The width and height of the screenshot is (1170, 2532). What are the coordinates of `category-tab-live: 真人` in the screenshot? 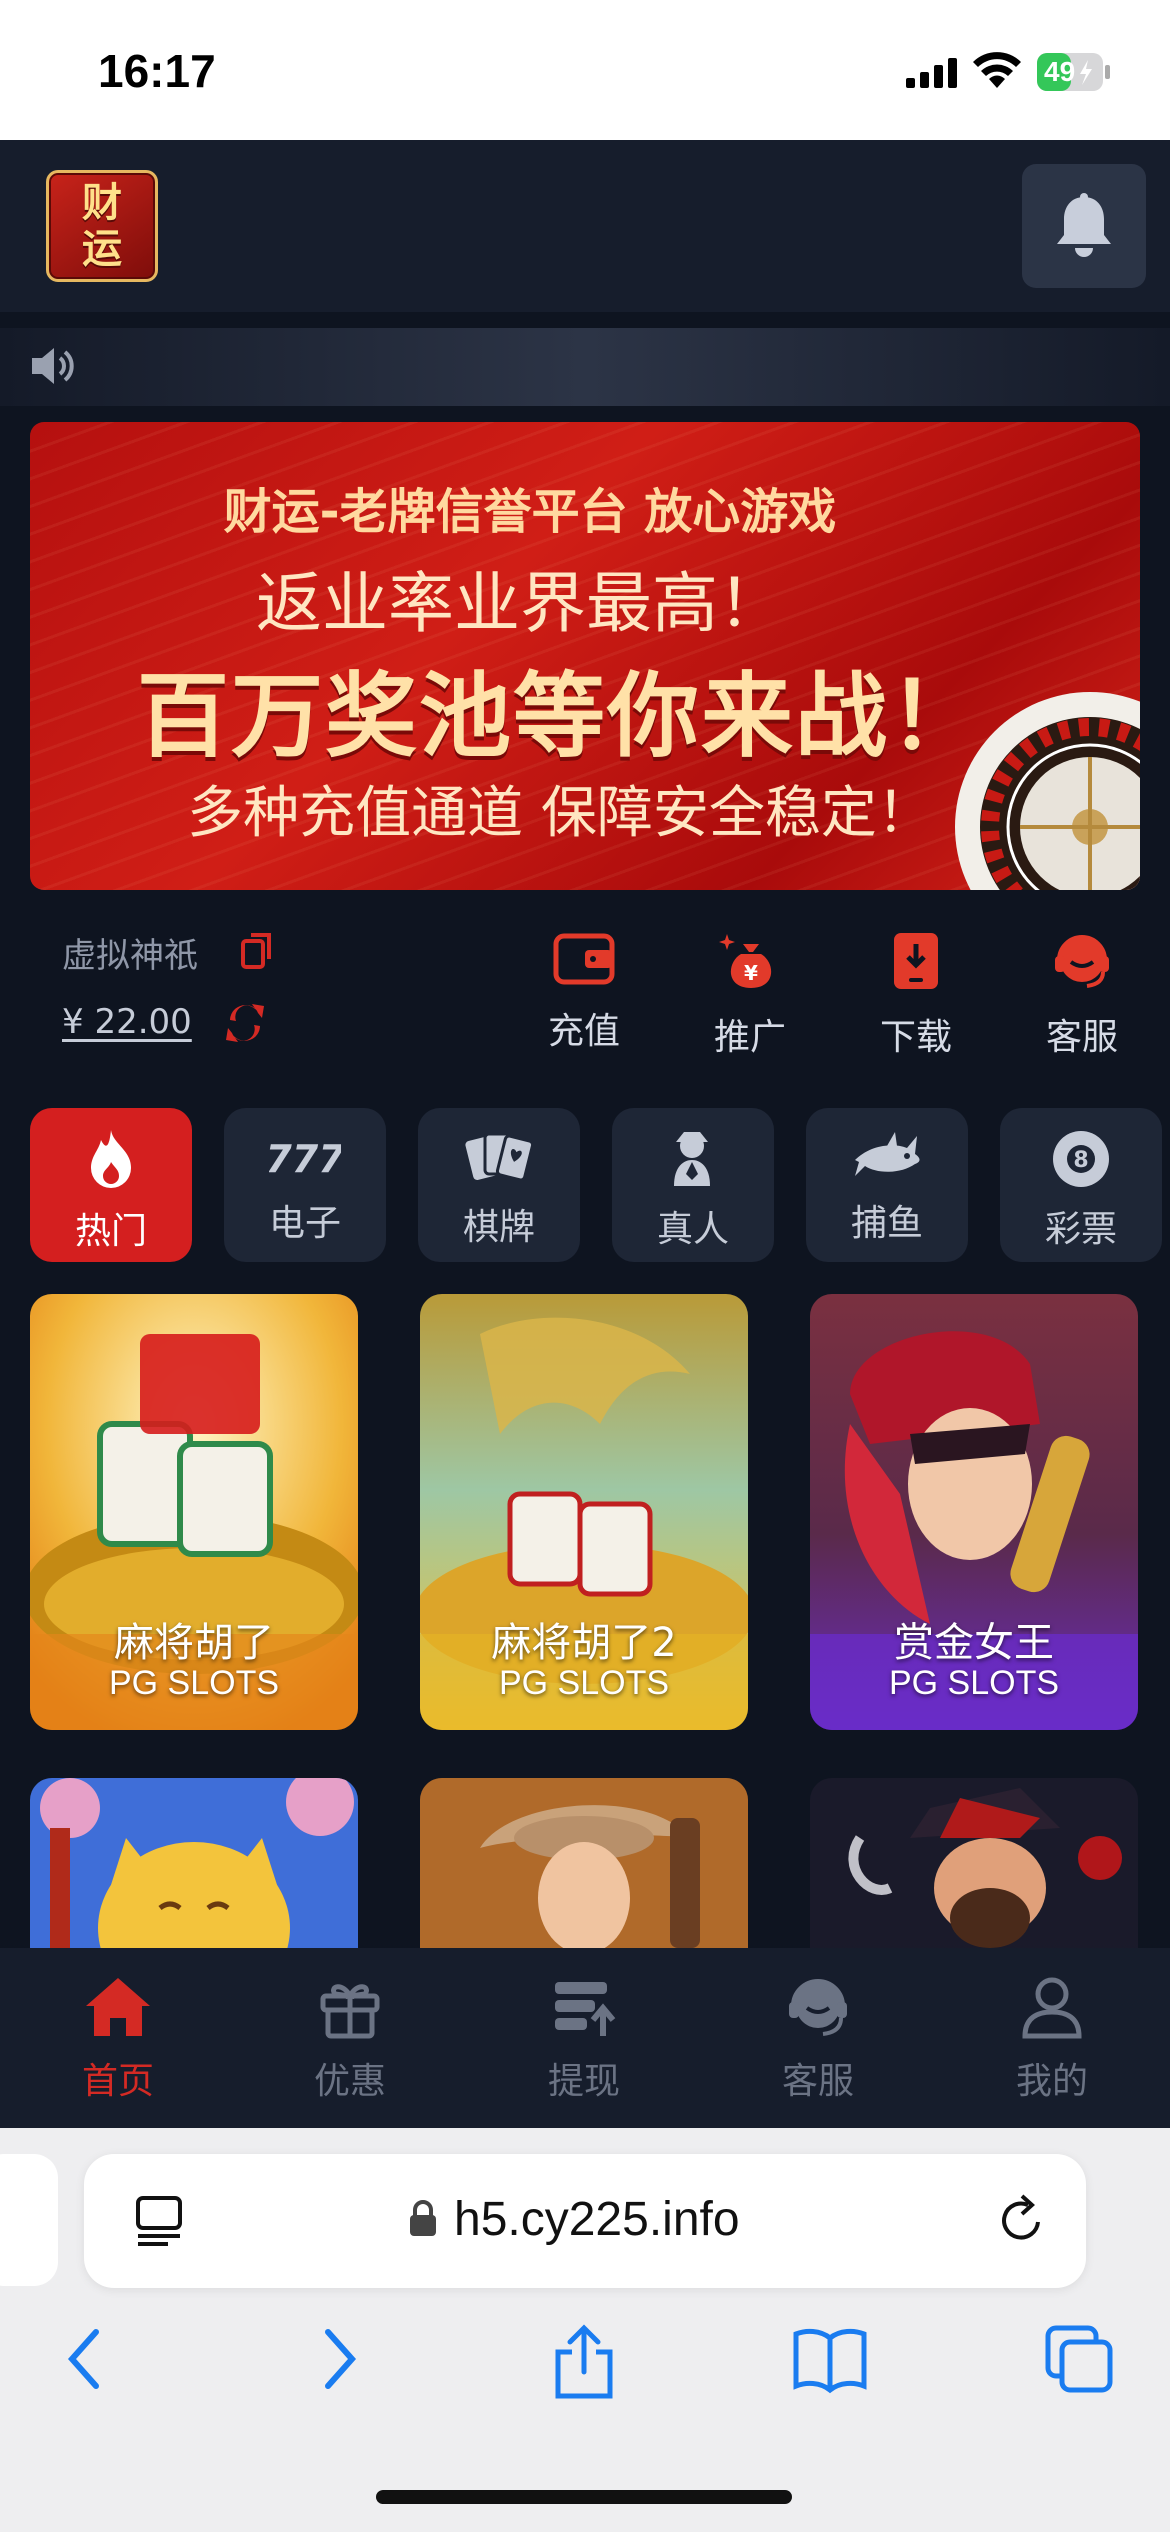 It's located at (693, 1185).